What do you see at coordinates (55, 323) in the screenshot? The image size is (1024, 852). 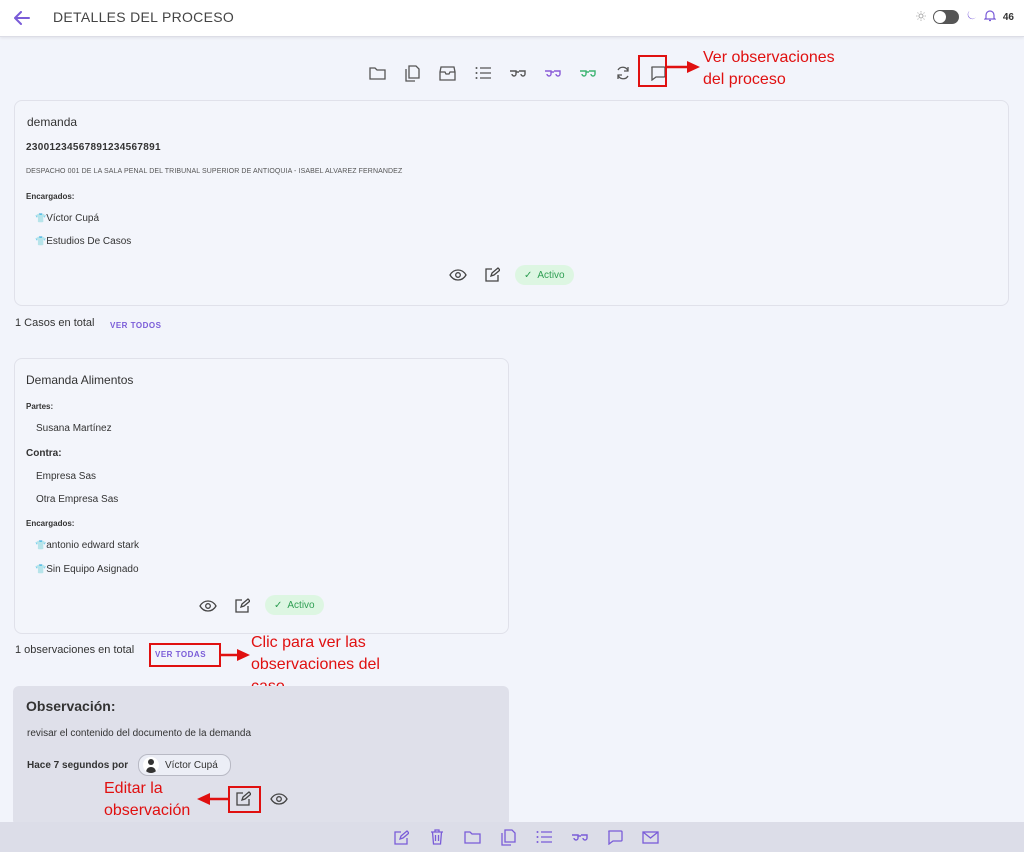 I see `cases-total: 1 Casos en total` at bounding box center [55, 323].